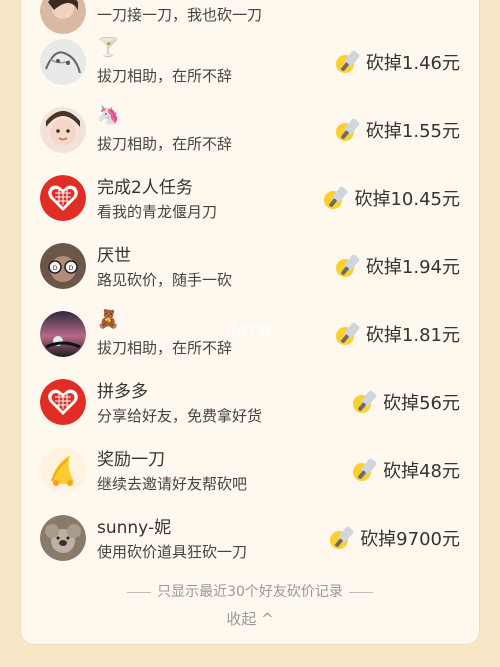  What do you see at coordinates (108, 115) in the screenshot?
I see `record-name: 🦄` at bounding box center [108, 115].